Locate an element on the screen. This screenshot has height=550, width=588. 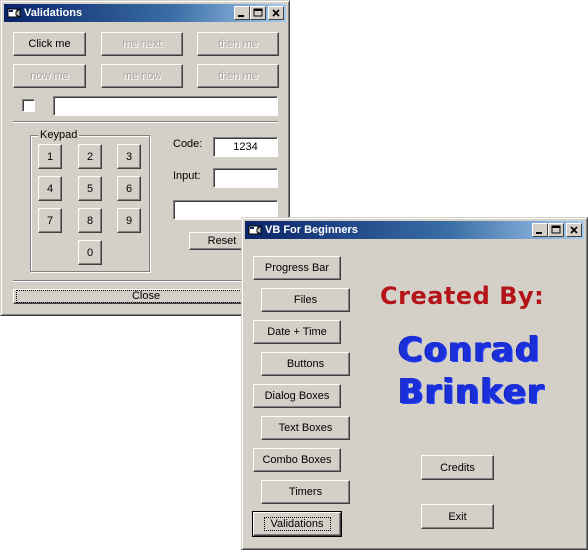
created-by-label: Created By: is located at coordinates (462, 296).